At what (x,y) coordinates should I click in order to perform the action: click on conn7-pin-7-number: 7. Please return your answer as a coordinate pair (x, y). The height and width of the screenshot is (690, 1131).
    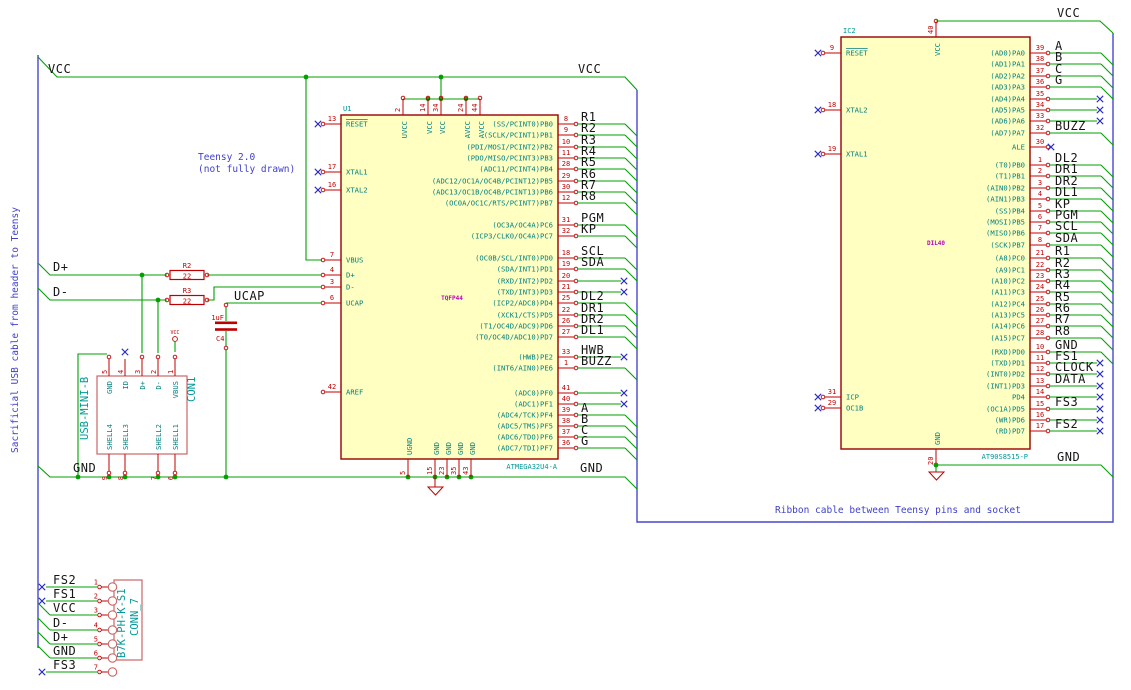
    Looking at the image, I should click on (96, 668).